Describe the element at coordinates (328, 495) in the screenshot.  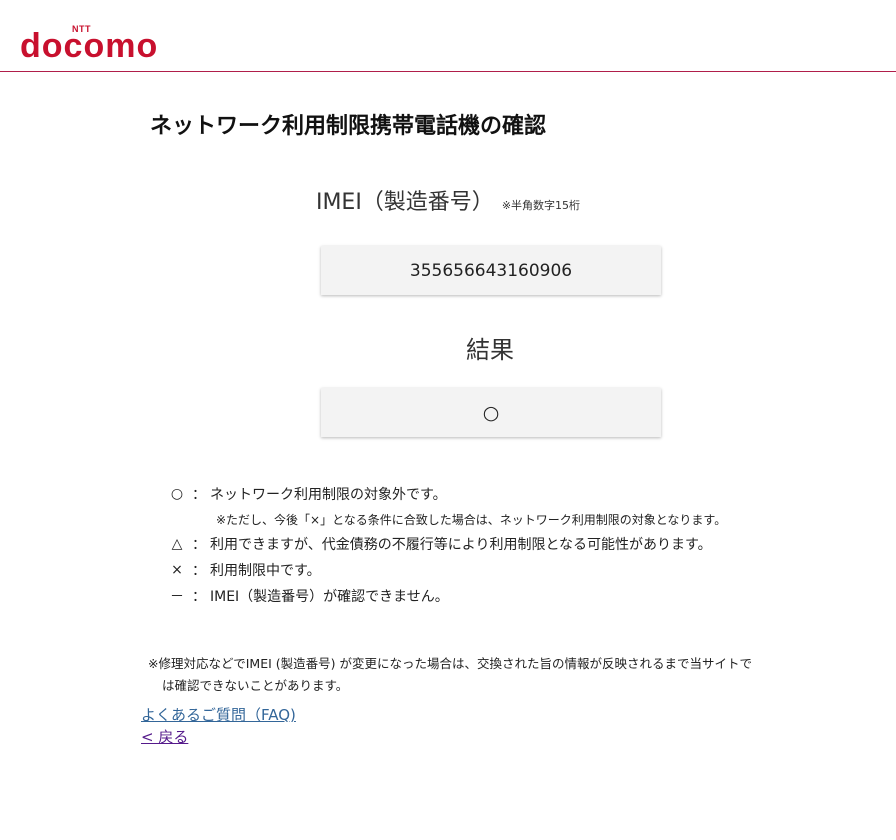
I see `legend-text: ネットワーク利用制限の対象外です。` at that location.